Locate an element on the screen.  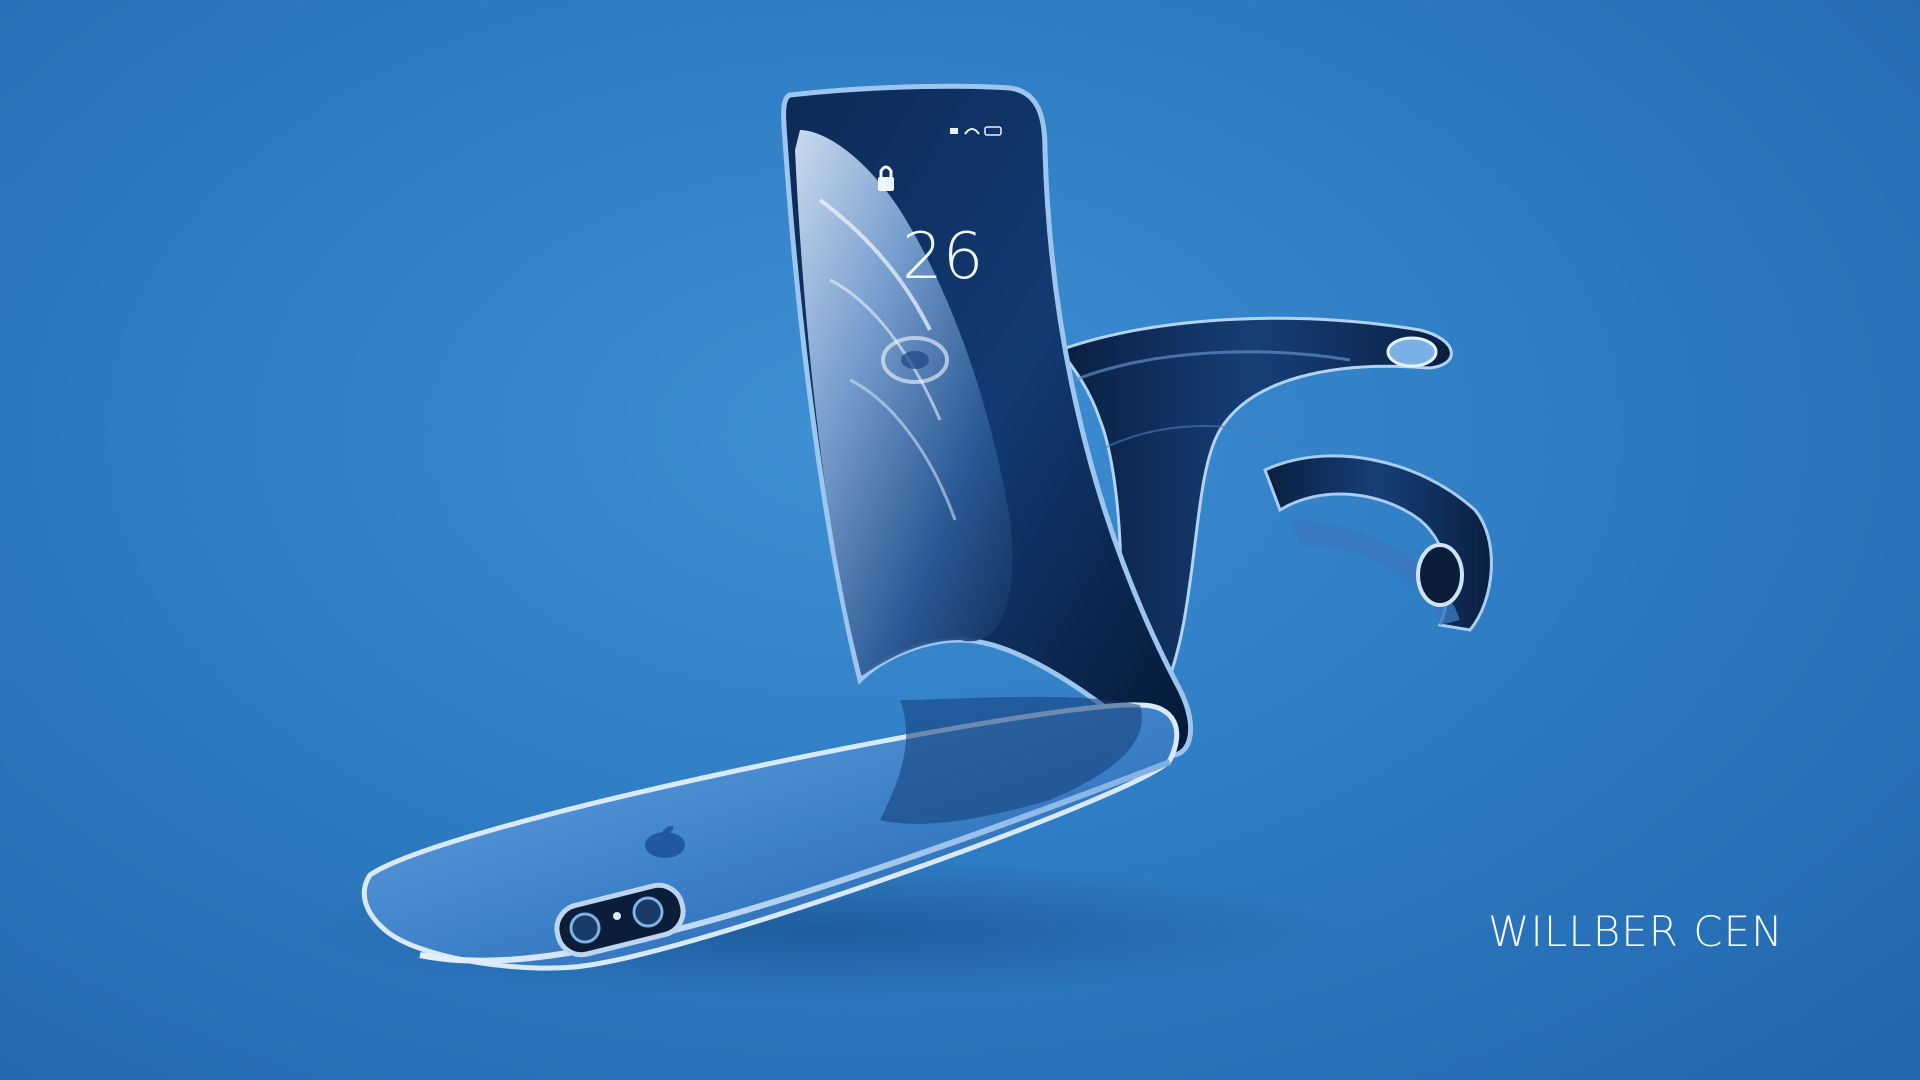
camera-flash-icon is located at coordinates (617, 916).